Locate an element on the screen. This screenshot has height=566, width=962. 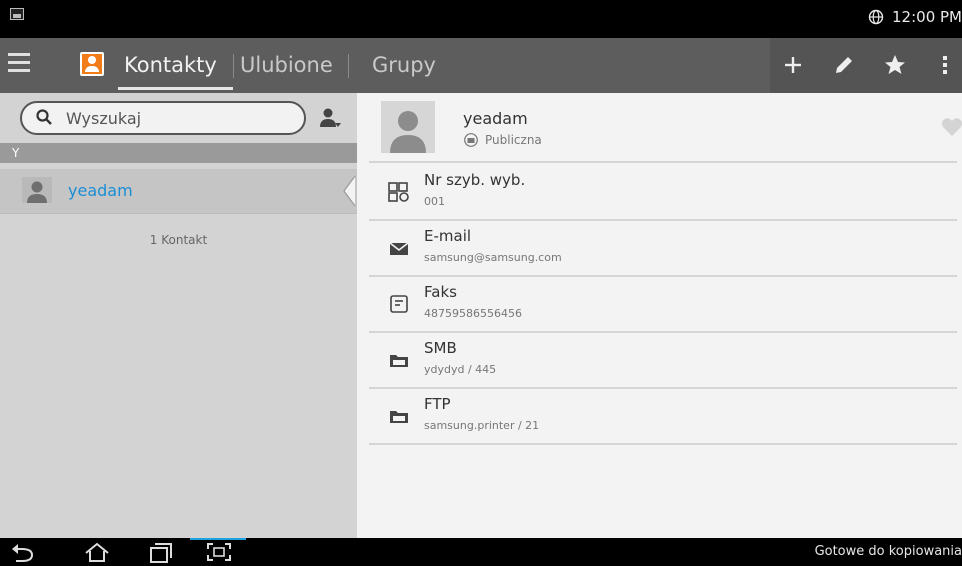
fax-icon is located at coordinates (399, 304).